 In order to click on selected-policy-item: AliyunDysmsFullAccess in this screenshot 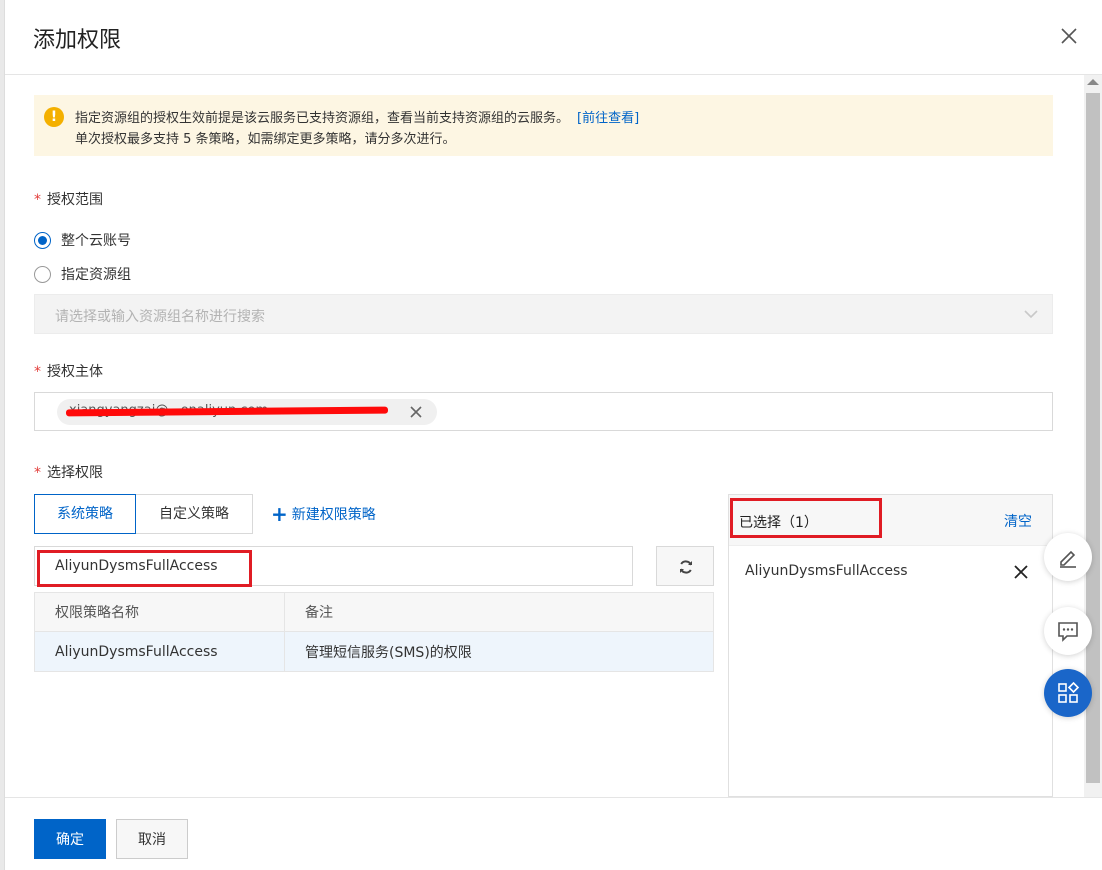, I will do `click(826, 571)`.